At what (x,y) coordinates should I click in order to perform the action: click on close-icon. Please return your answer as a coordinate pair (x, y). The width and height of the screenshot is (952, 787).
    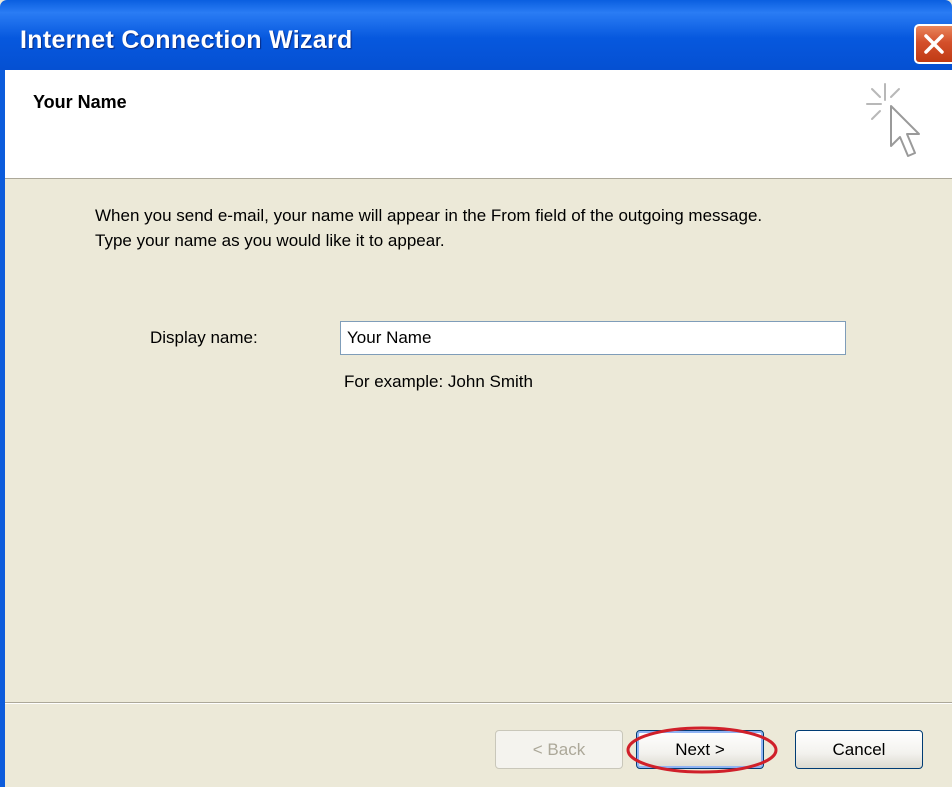
    Looking at the image, I should click on (934, 44).